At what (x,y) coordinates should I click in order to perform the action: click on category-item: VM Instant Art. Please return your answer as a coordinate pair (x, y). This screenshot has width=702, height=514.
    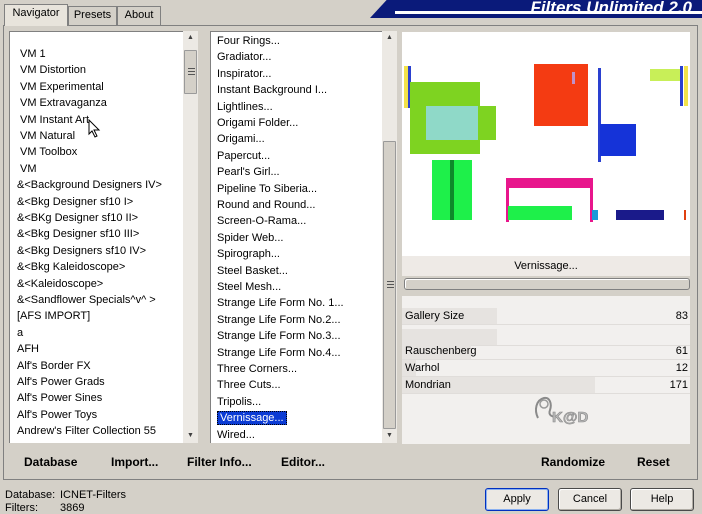
    Looking at the image, I should click on (54, 120).